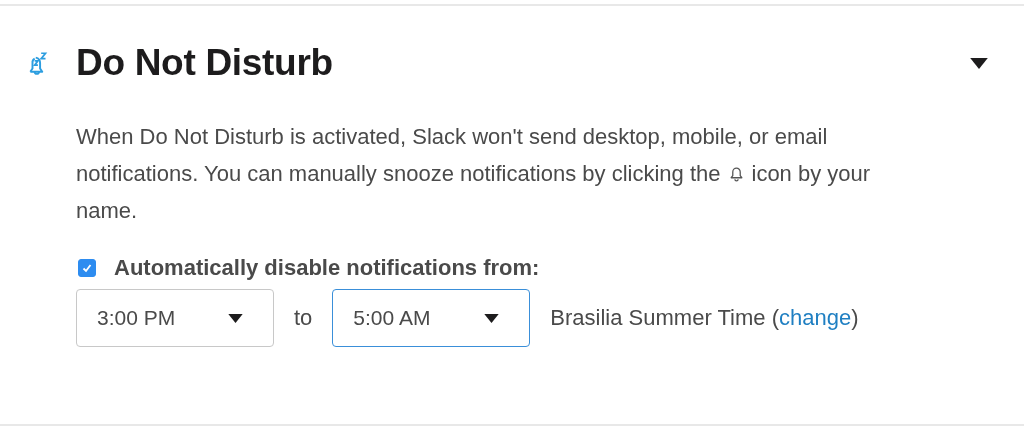  What do you see at coordinates (452, 137) in the screenshot?
I see `description-text: When Do Not Disturb is activated, Slack won't send desktop, mobile, or email` at bounding box center [452, 137].